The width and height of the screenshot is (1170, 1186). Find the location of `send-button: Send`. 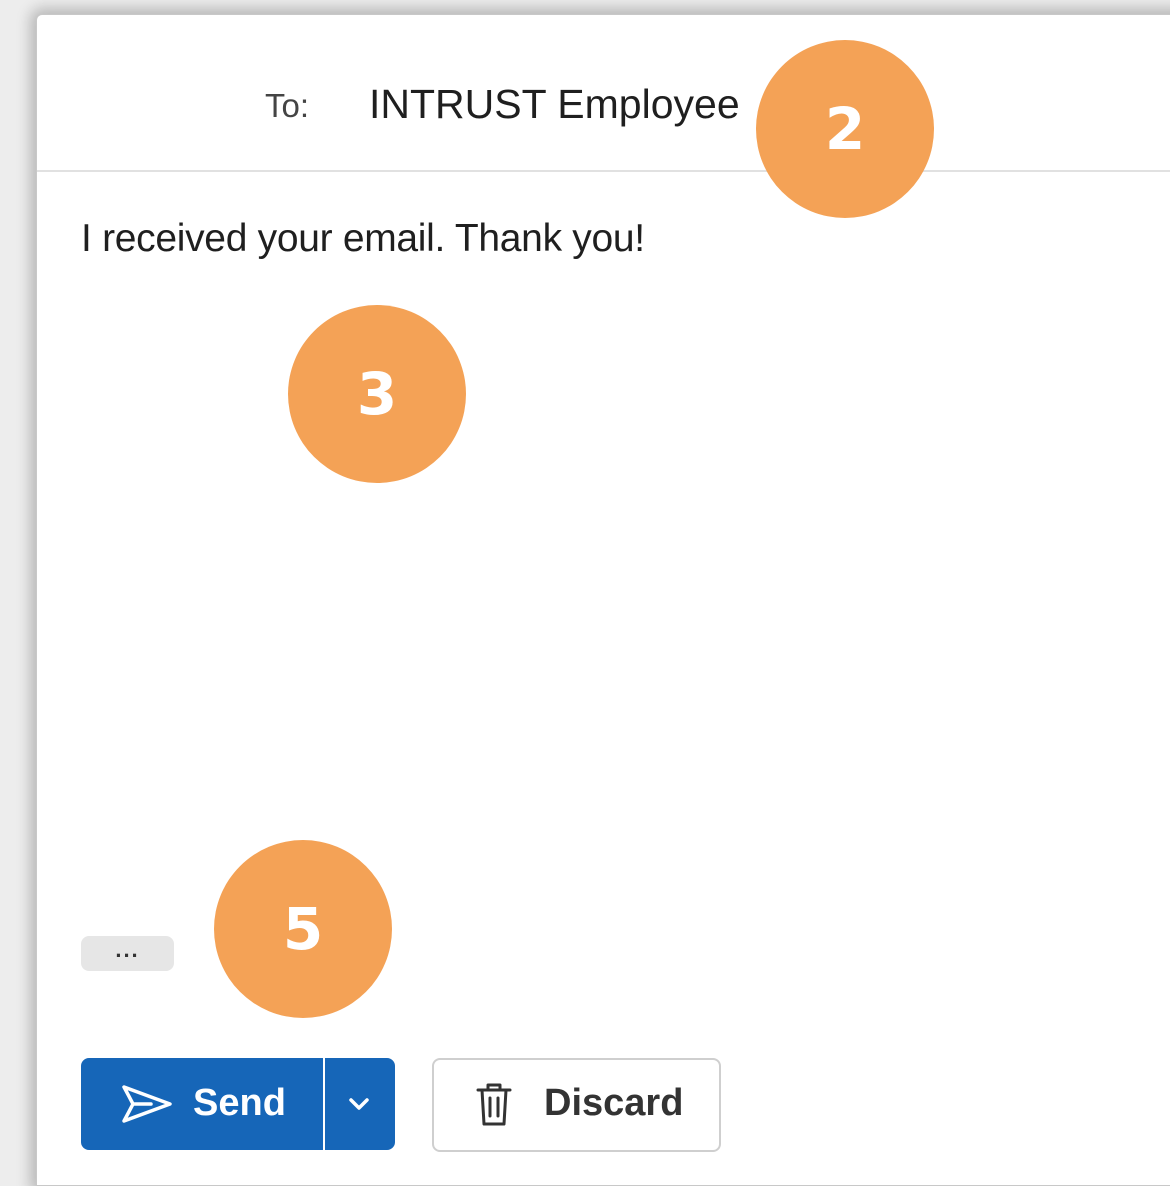

send-button: Send is located at coordinates (202, 1104).